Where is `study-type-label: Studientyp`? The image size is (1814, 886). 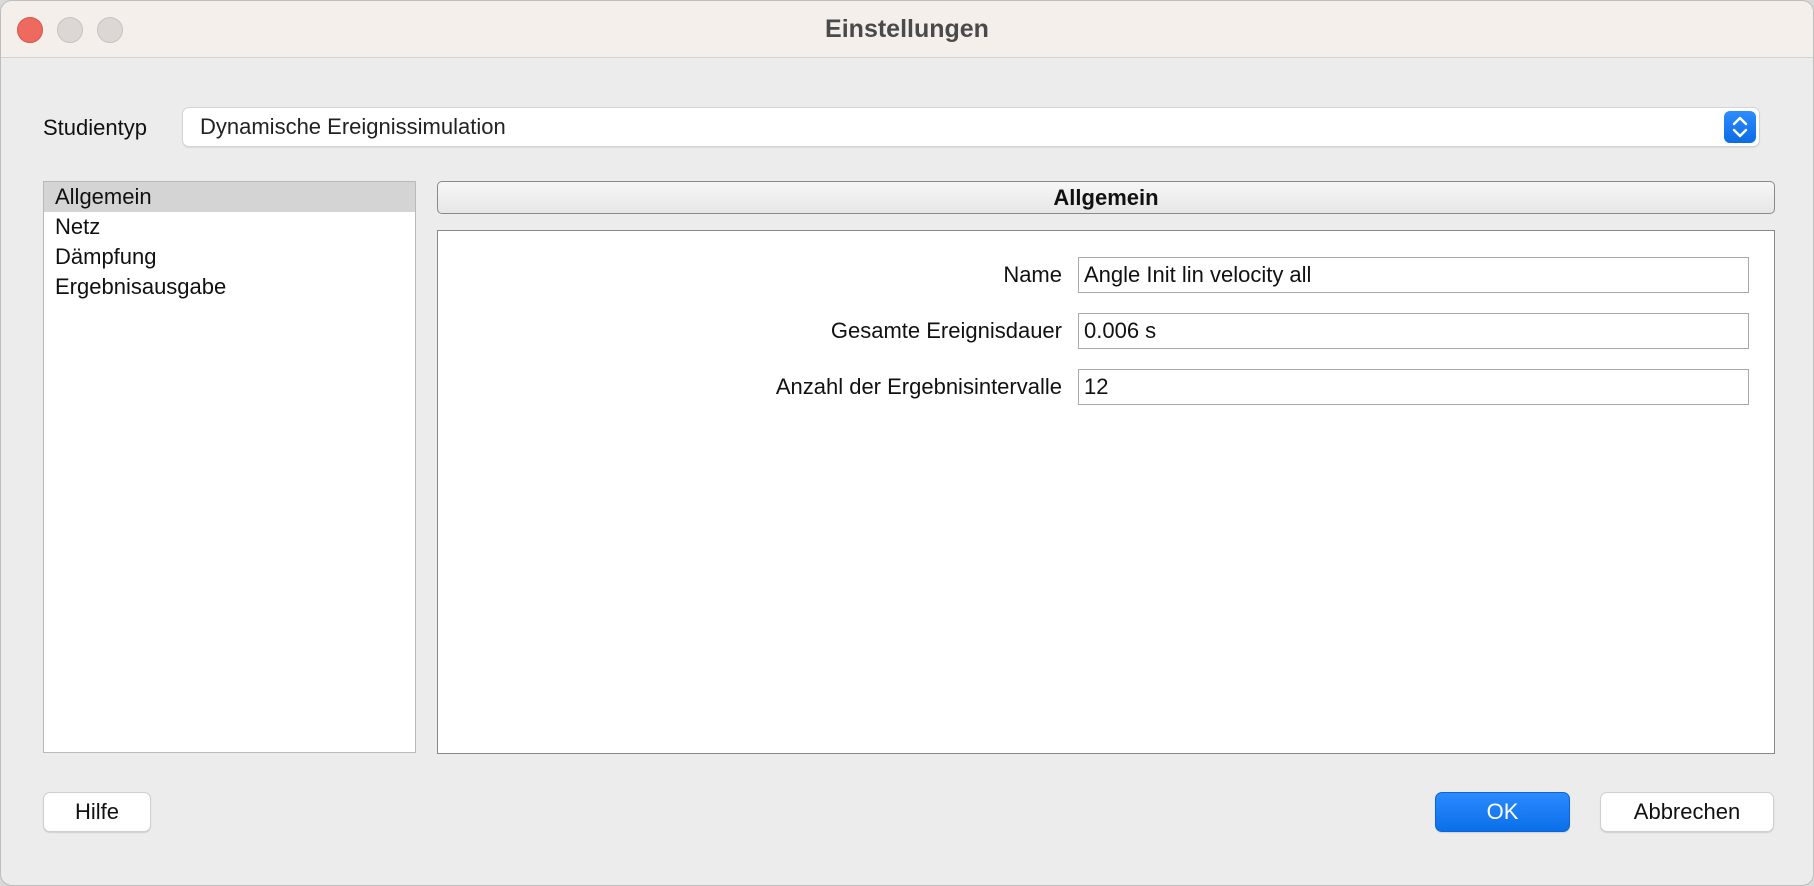
study-type-label: Studientyp is located at coordinates (95, 127).